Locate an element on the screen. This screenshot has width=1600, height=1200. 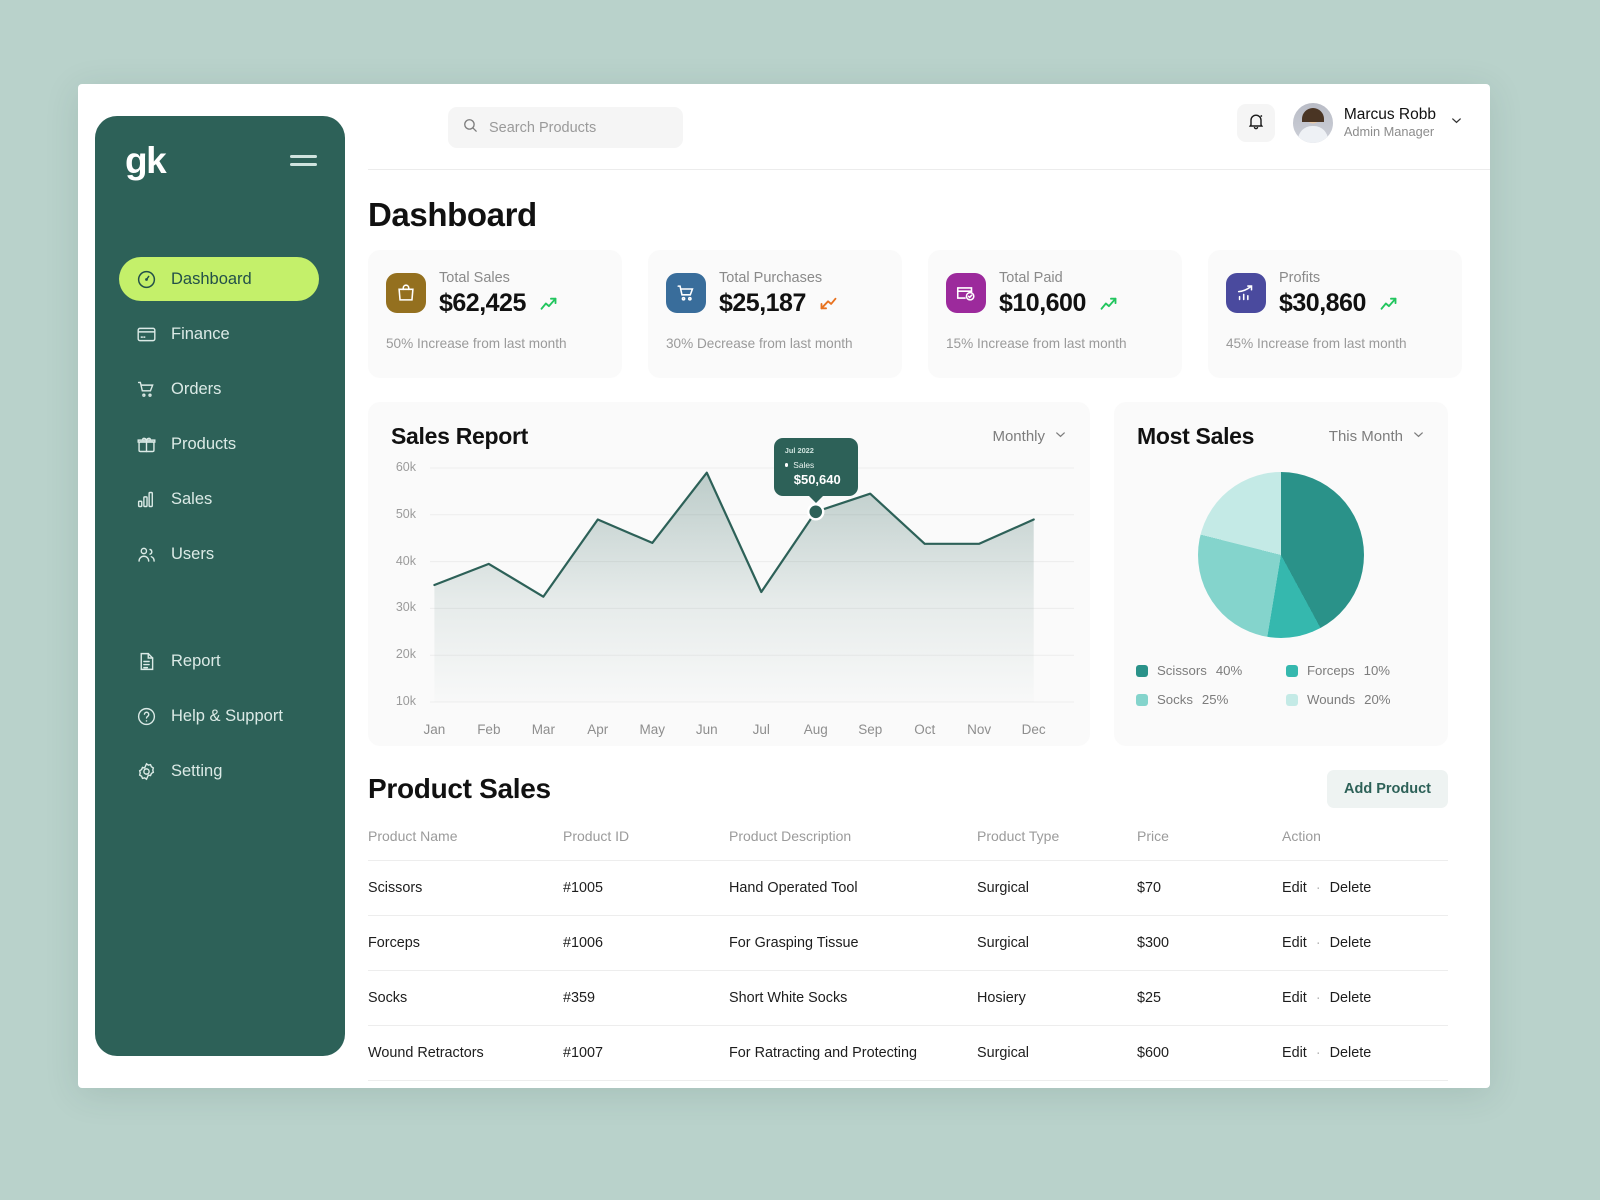
cart-icon is located at coordinates (686, 293).